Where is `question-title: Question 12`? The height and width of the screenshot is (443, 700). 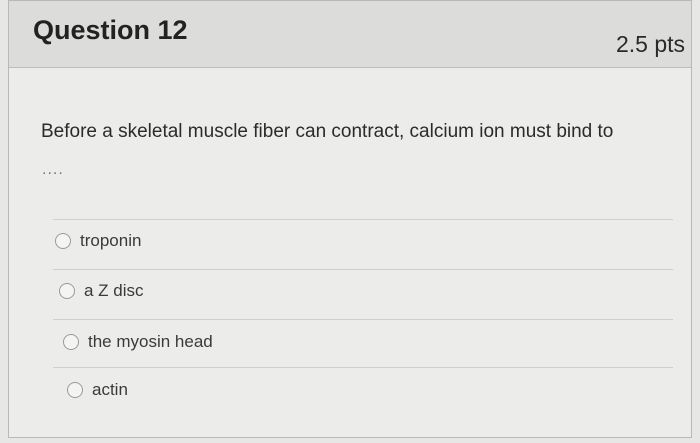 question-title: Question 12 is located at coordinates (110, 30).